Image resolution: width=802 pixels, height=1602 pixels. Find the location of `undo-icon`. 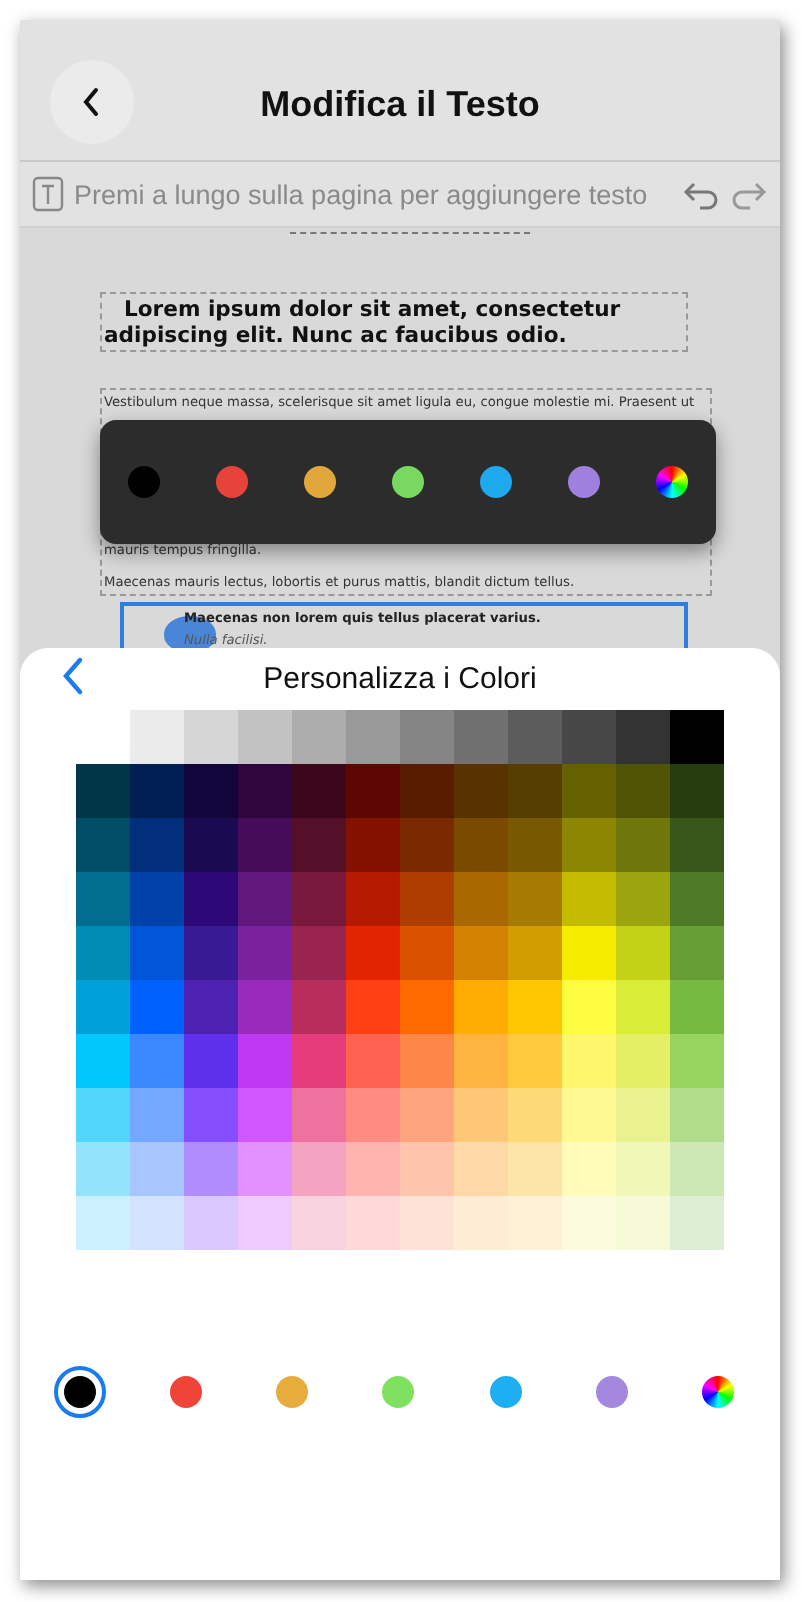

undo-icon is located at coordinates (702, 194).